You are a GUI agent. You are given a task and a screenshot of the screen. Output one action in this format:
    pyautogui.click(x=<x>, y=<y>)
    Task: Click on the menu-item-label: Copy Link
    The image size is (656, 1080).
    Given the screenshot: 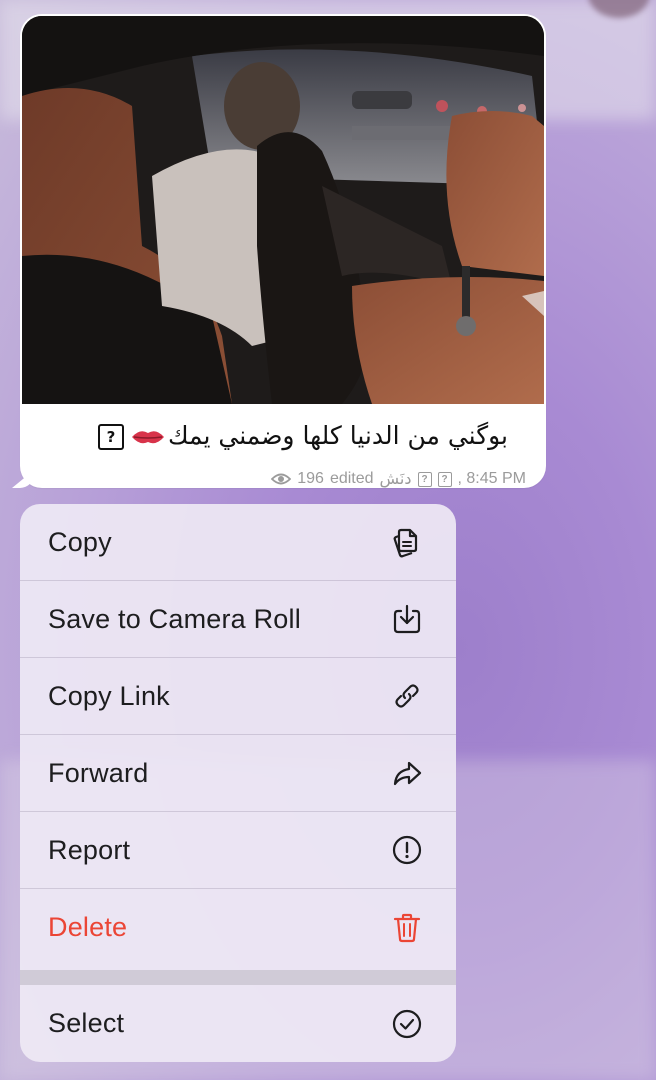 What is the action you would take?
    pyautogui.click(x=109, y=695)
    